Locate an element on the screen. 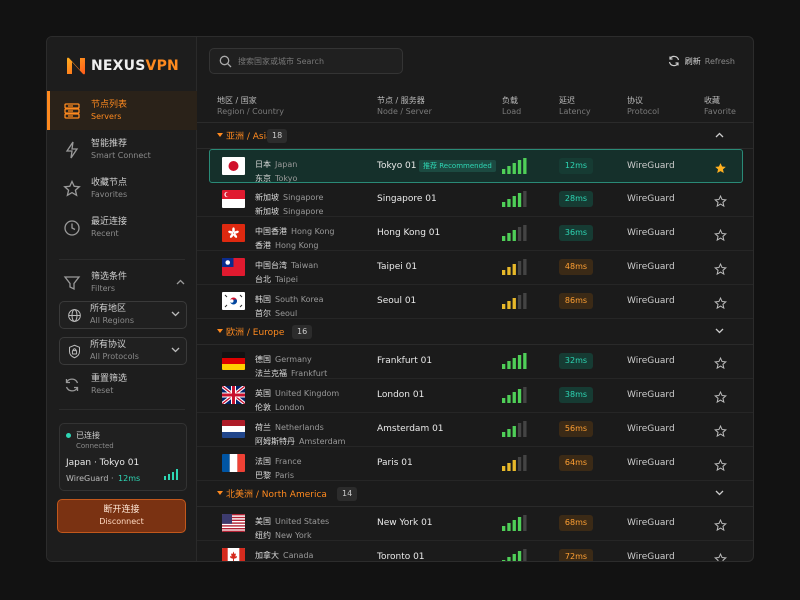  search-input: 搜索国家或城市 Search is located at coordinates (306, 61).